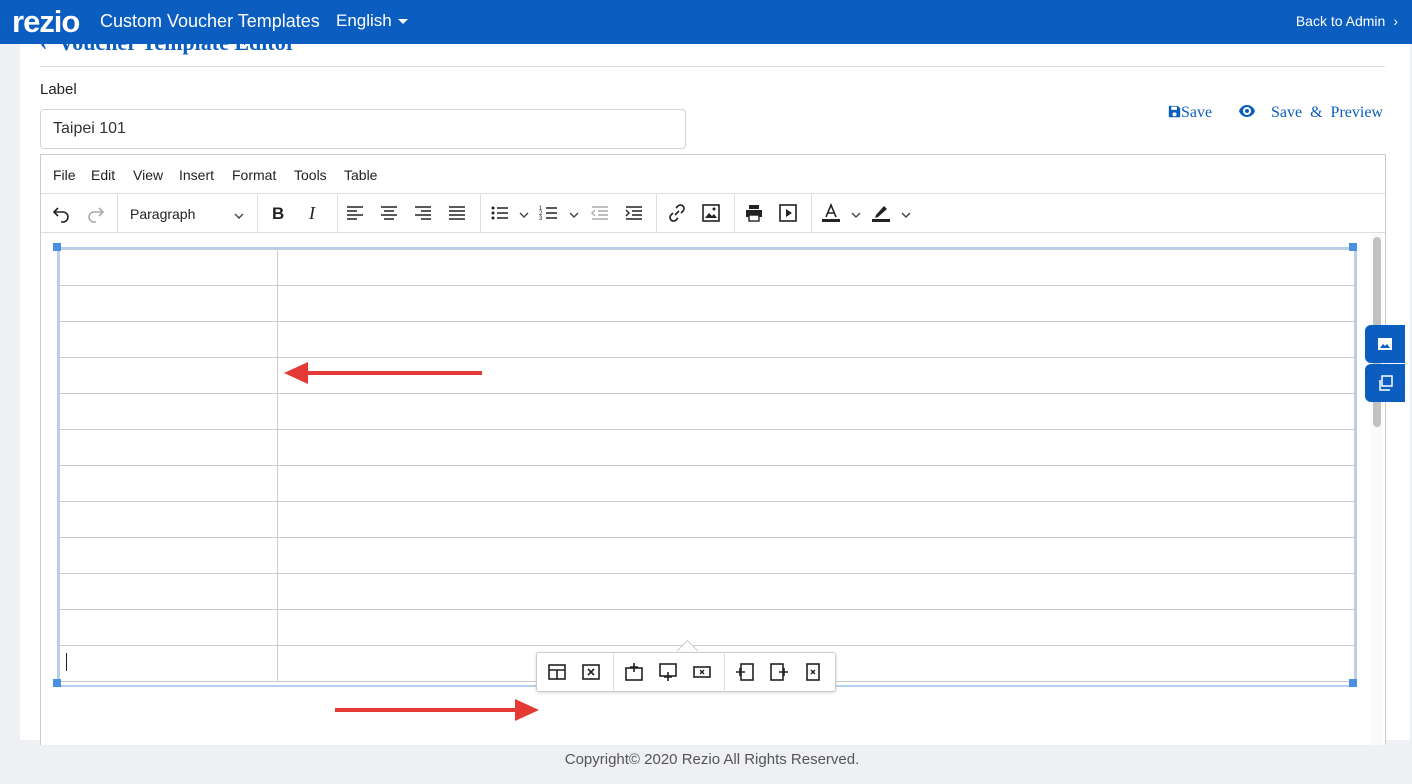 This screenshot has width=1412, height=784. I want to click on delete-row-icon, so click(702, 672).